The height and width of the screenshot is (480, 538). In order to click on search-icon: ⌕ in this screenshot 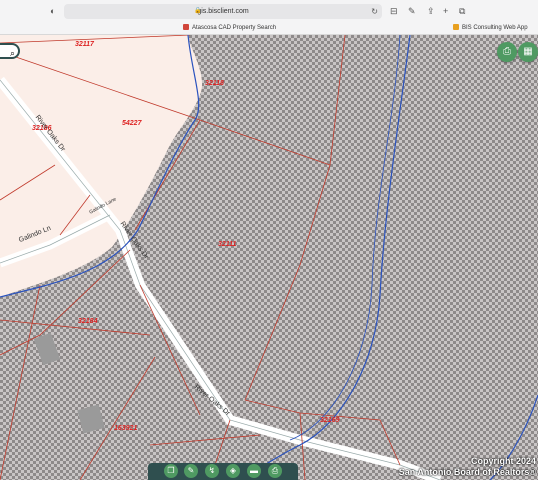, I will do `click(12, 53)`.